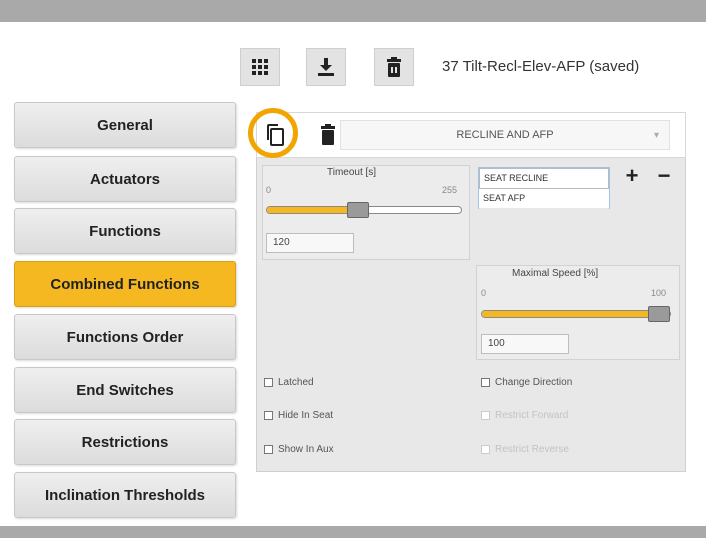 The image size is (706, 538). What do you see at coordinates (273, 133) in the screenshot?
I see `highlight-ring` at bounding box center [273, 133].